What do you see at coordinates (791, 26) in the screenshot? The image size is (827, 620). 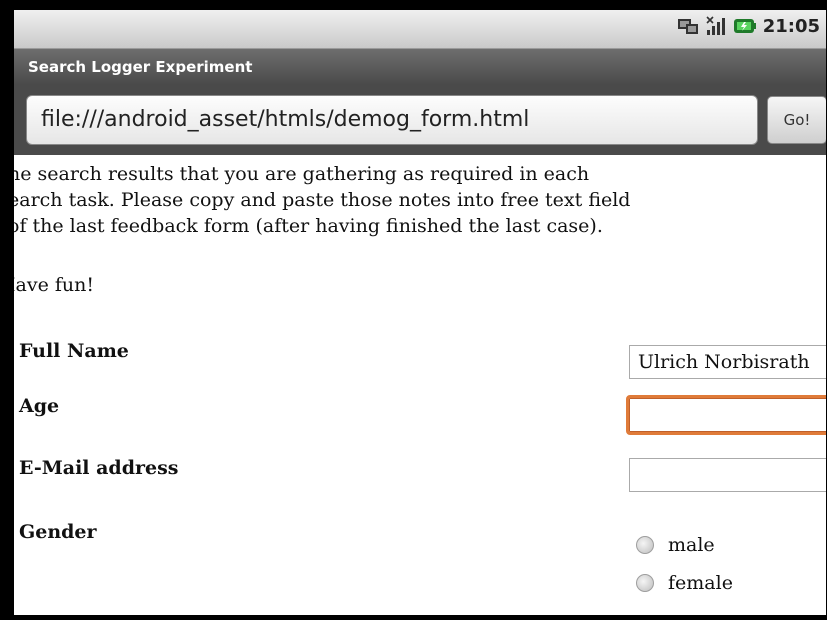 I see `clock: 21:05` at bounding box center [791, 26].